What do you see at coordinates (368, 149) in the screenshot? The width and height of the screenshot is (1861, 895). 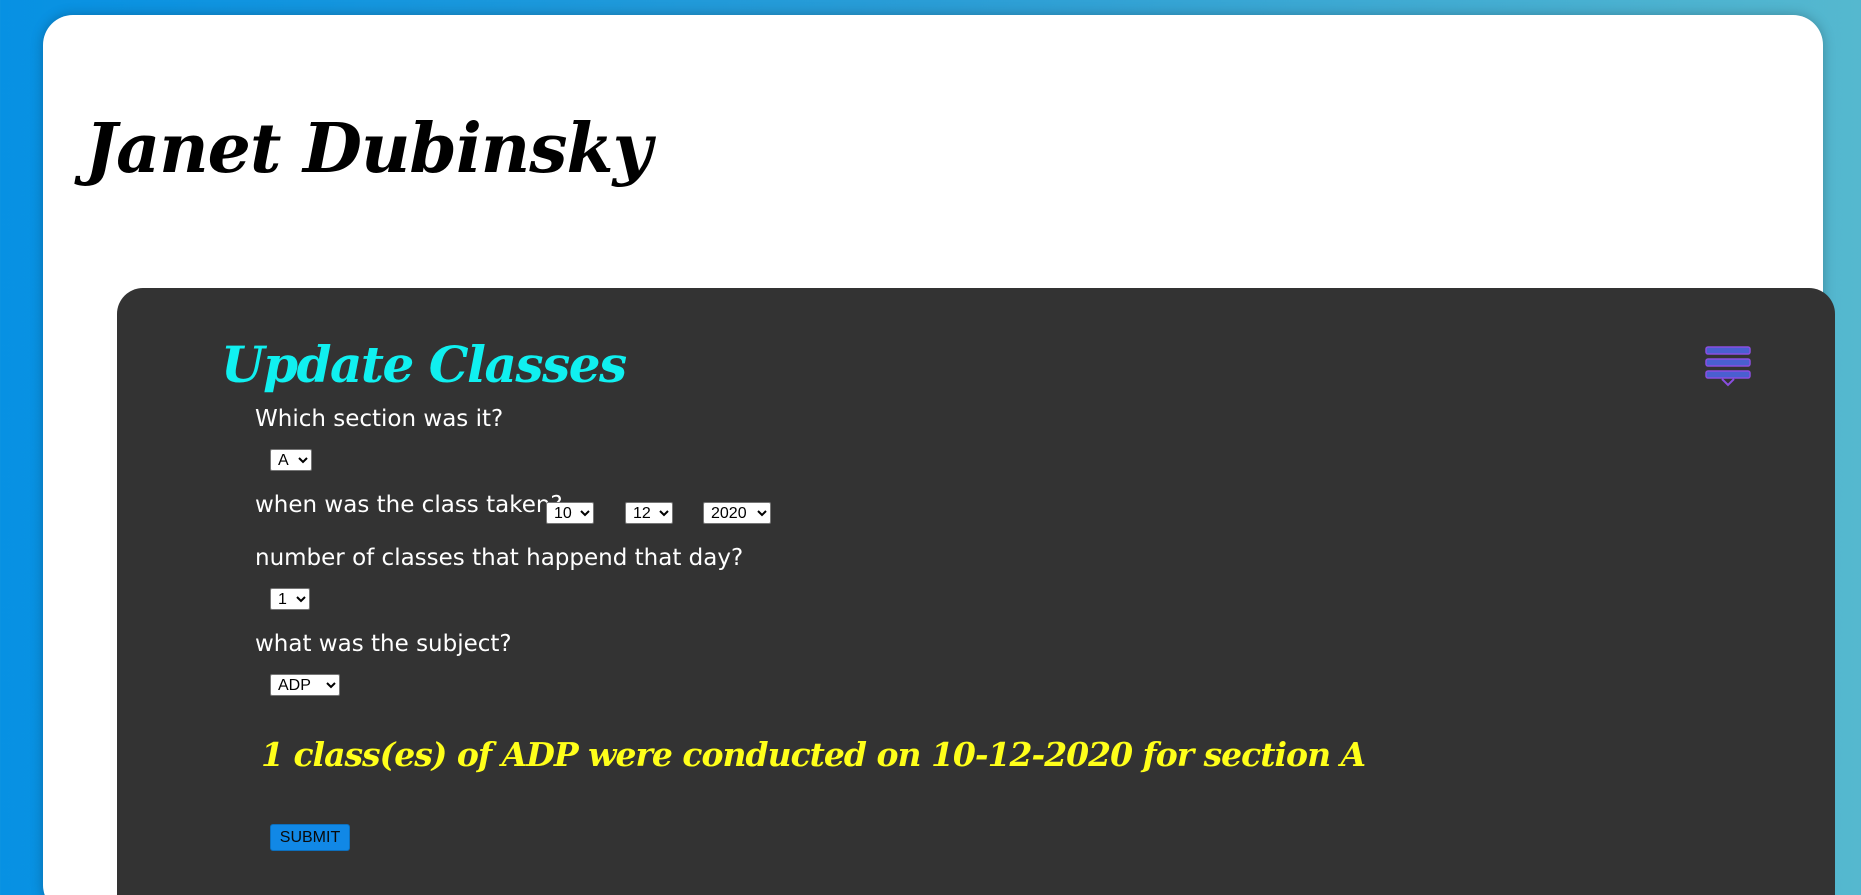 I see `owner-name: Janet Dubinsky` at bounding box center [368, 149].